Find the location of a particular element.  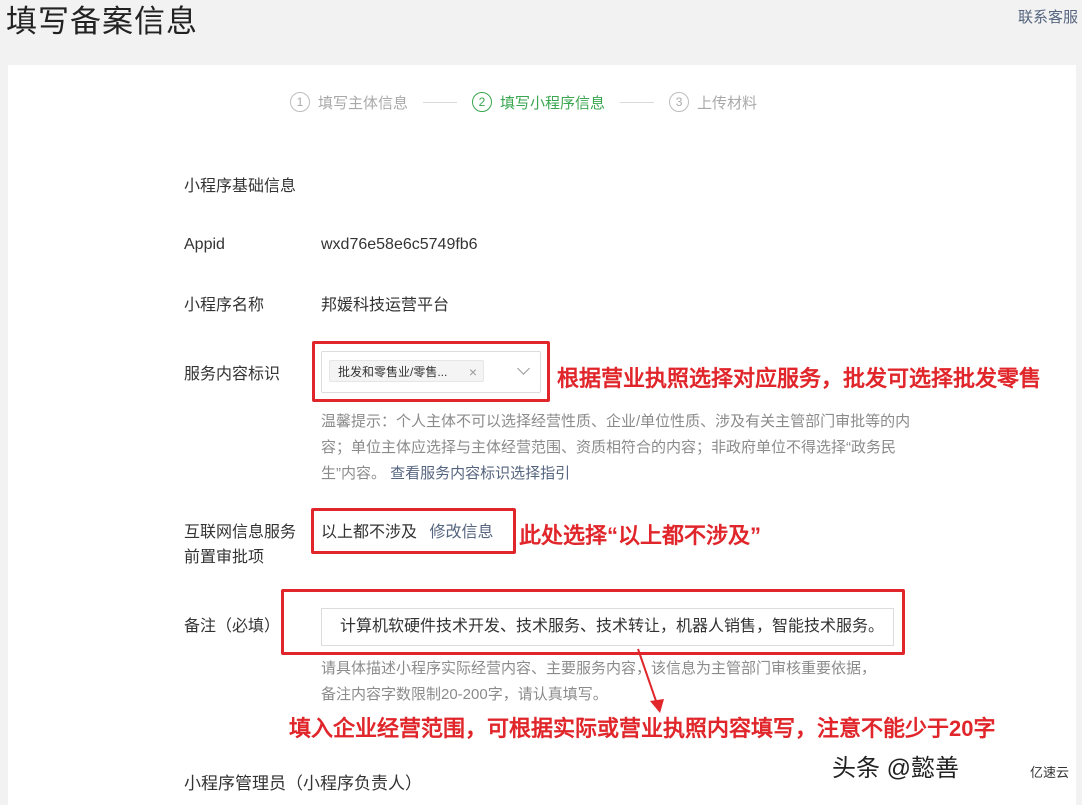

section-title: 小程序基础信息 is located at coordinates (240, 186).